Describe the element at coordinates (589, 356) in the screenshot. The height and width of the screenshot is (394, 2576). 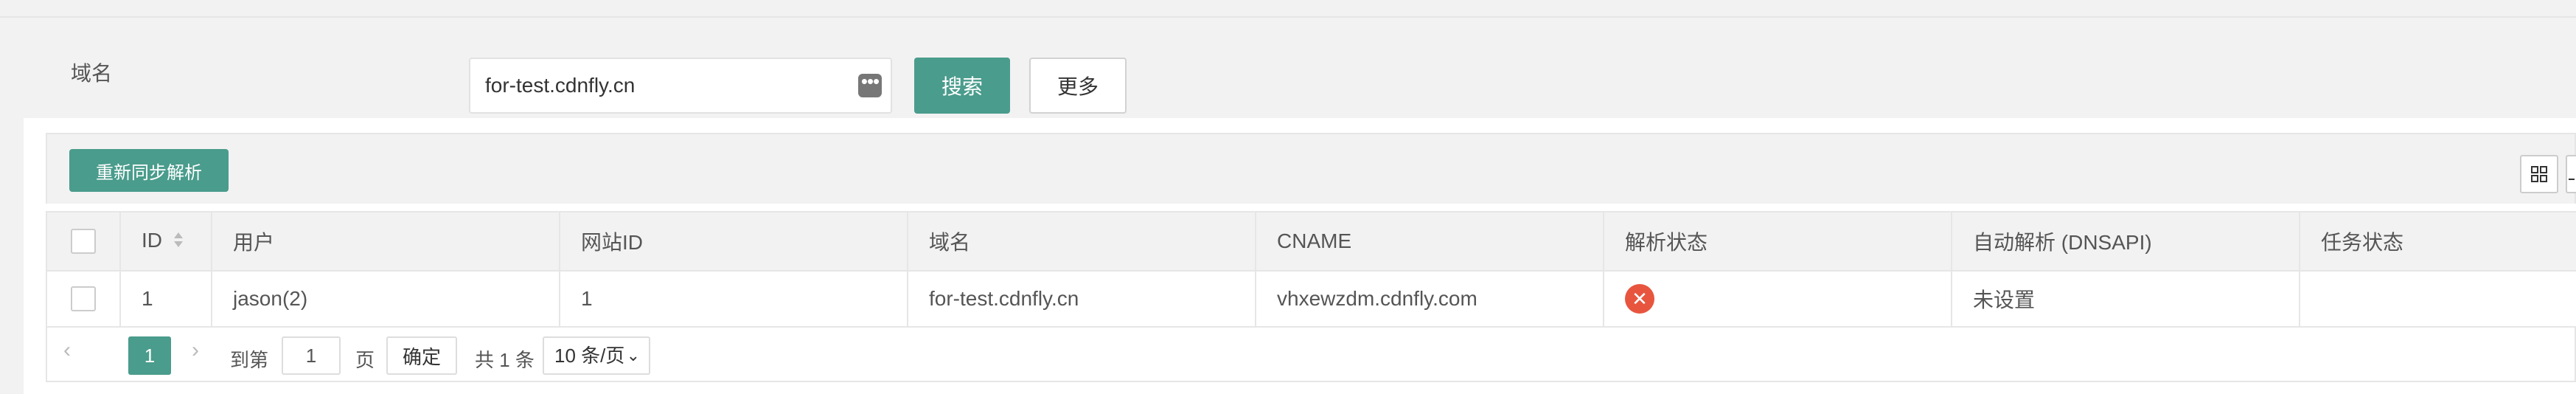
I see `page-size-value: 10 条/页` at that location.